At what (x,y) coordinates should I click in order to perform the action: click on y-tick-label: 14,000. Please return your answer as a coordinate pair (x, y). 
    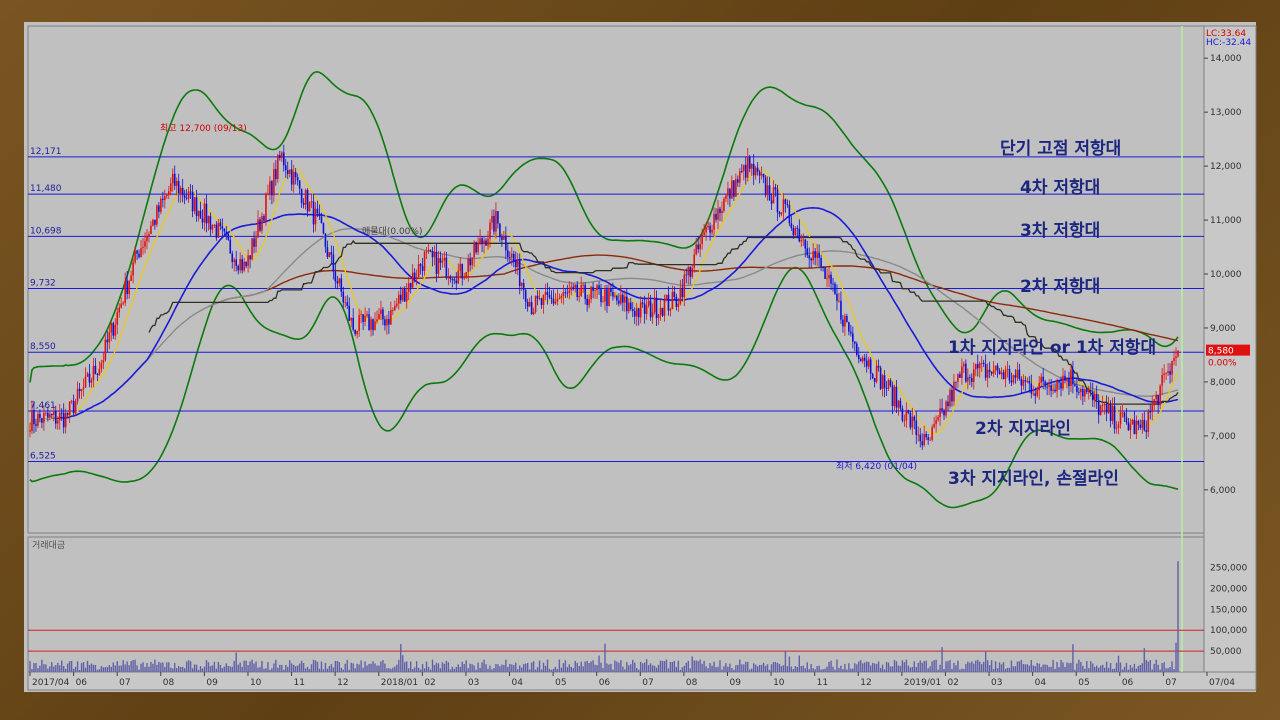
    Looking at the image, I should click on (1226, 59).